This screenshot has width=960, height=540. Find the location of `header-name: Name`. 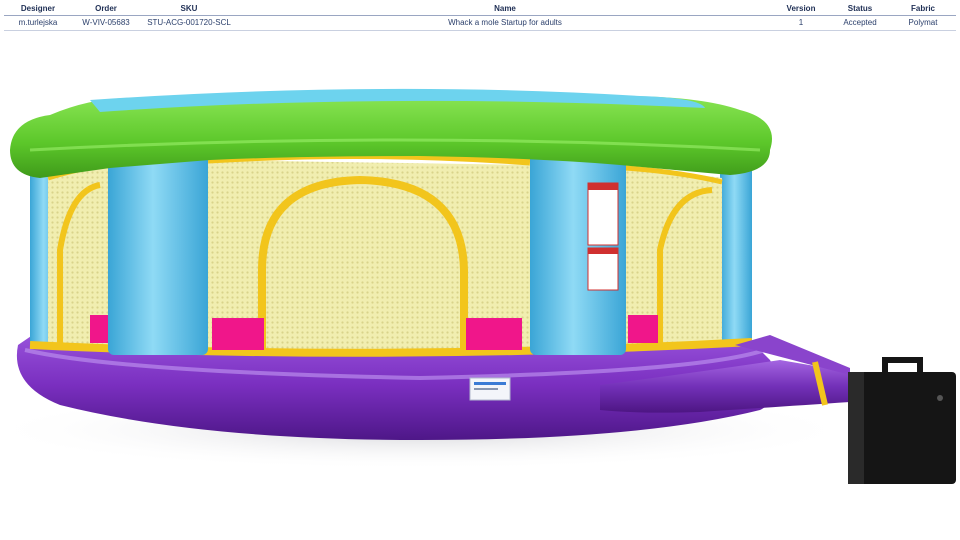

header-name: Name is located at coordinates (505, 9).